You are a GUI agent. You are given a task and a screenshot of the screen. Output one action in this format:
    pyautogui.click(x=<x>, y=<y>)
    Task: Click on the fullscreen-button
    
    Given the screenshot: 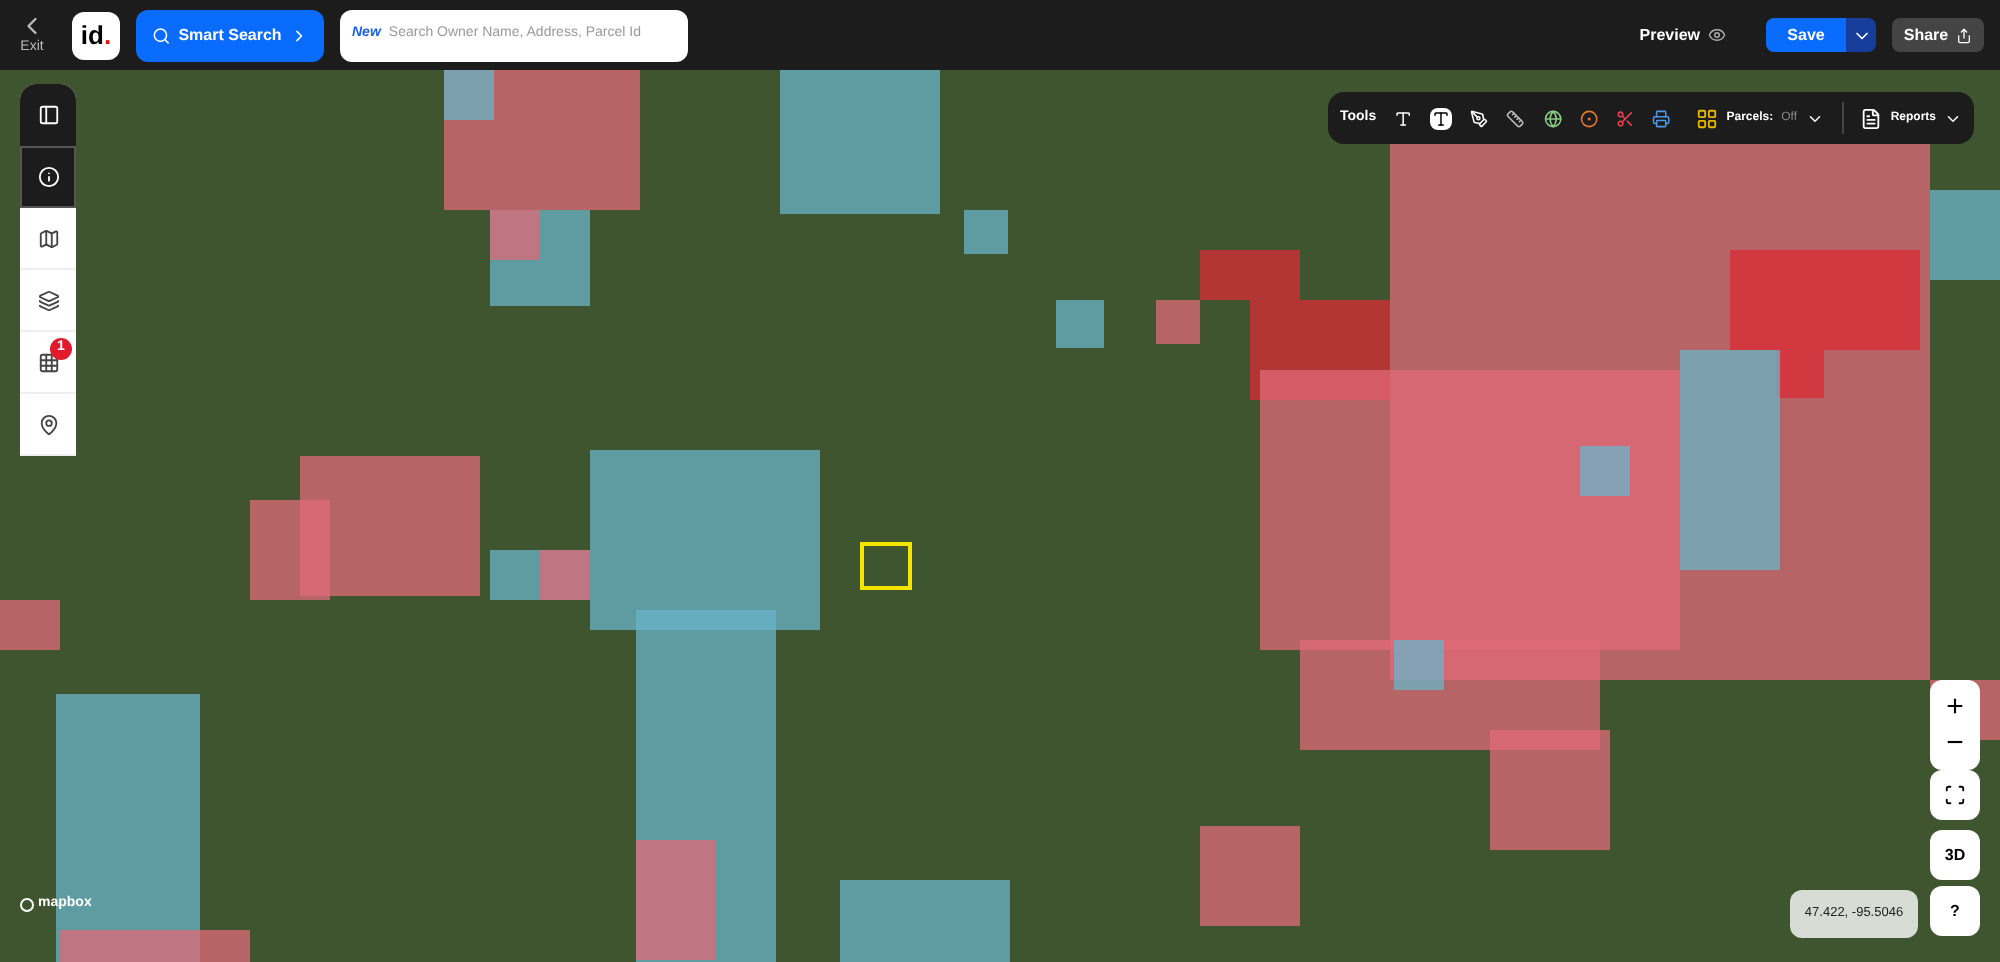 What is the action you would take?
    pyautogui.click(x=1955, y=795)
    